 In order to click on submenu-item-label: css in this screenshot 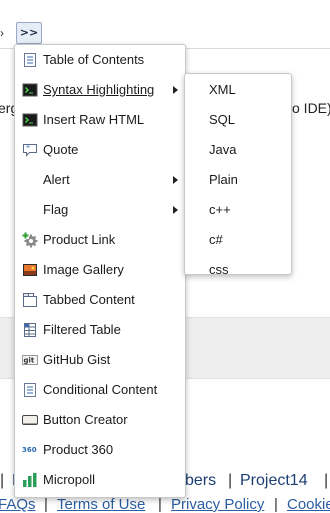, I will do `click(219, 269)`.